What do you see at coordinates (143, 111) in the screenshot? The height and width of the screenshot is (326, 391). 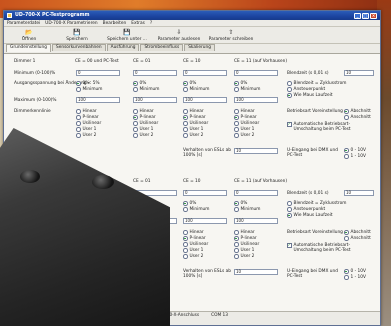 I see `curve-radio-2-1: Hinear` at bounding box center [143, 111].